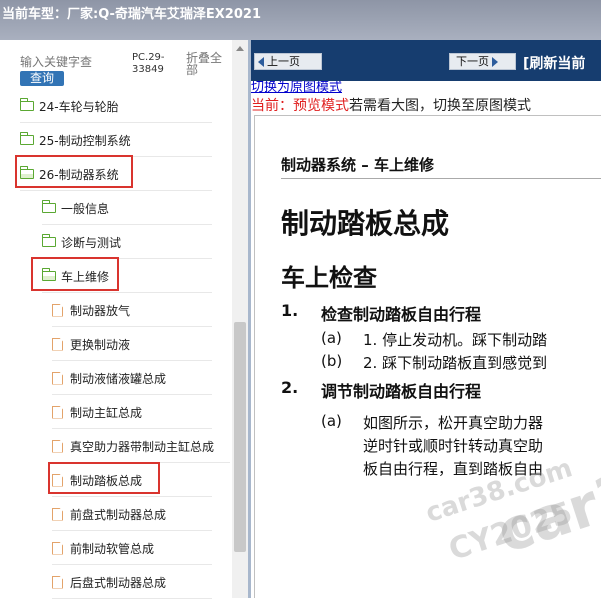 Image resolution: width=601 pixels, height=599 pixels. What do you see at coordinates (482, 61) in the screenshot?
I see `next-page-button: 下一页` at bounding box center [482, 61].